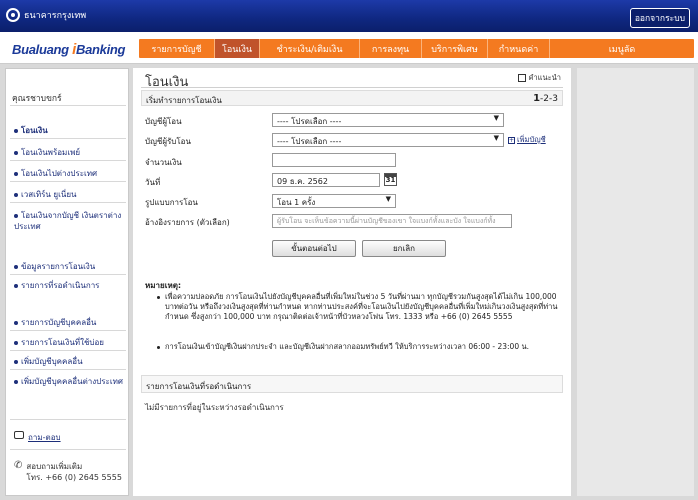 The image size is (698, 500). I want to click on cancel-button: ยกเลิก, so click(404, 248).